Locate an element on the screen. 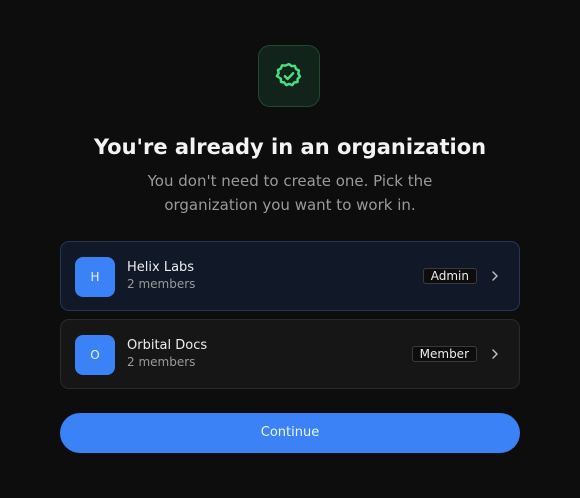  verified-badge-container is located at coordinates (289, 76).